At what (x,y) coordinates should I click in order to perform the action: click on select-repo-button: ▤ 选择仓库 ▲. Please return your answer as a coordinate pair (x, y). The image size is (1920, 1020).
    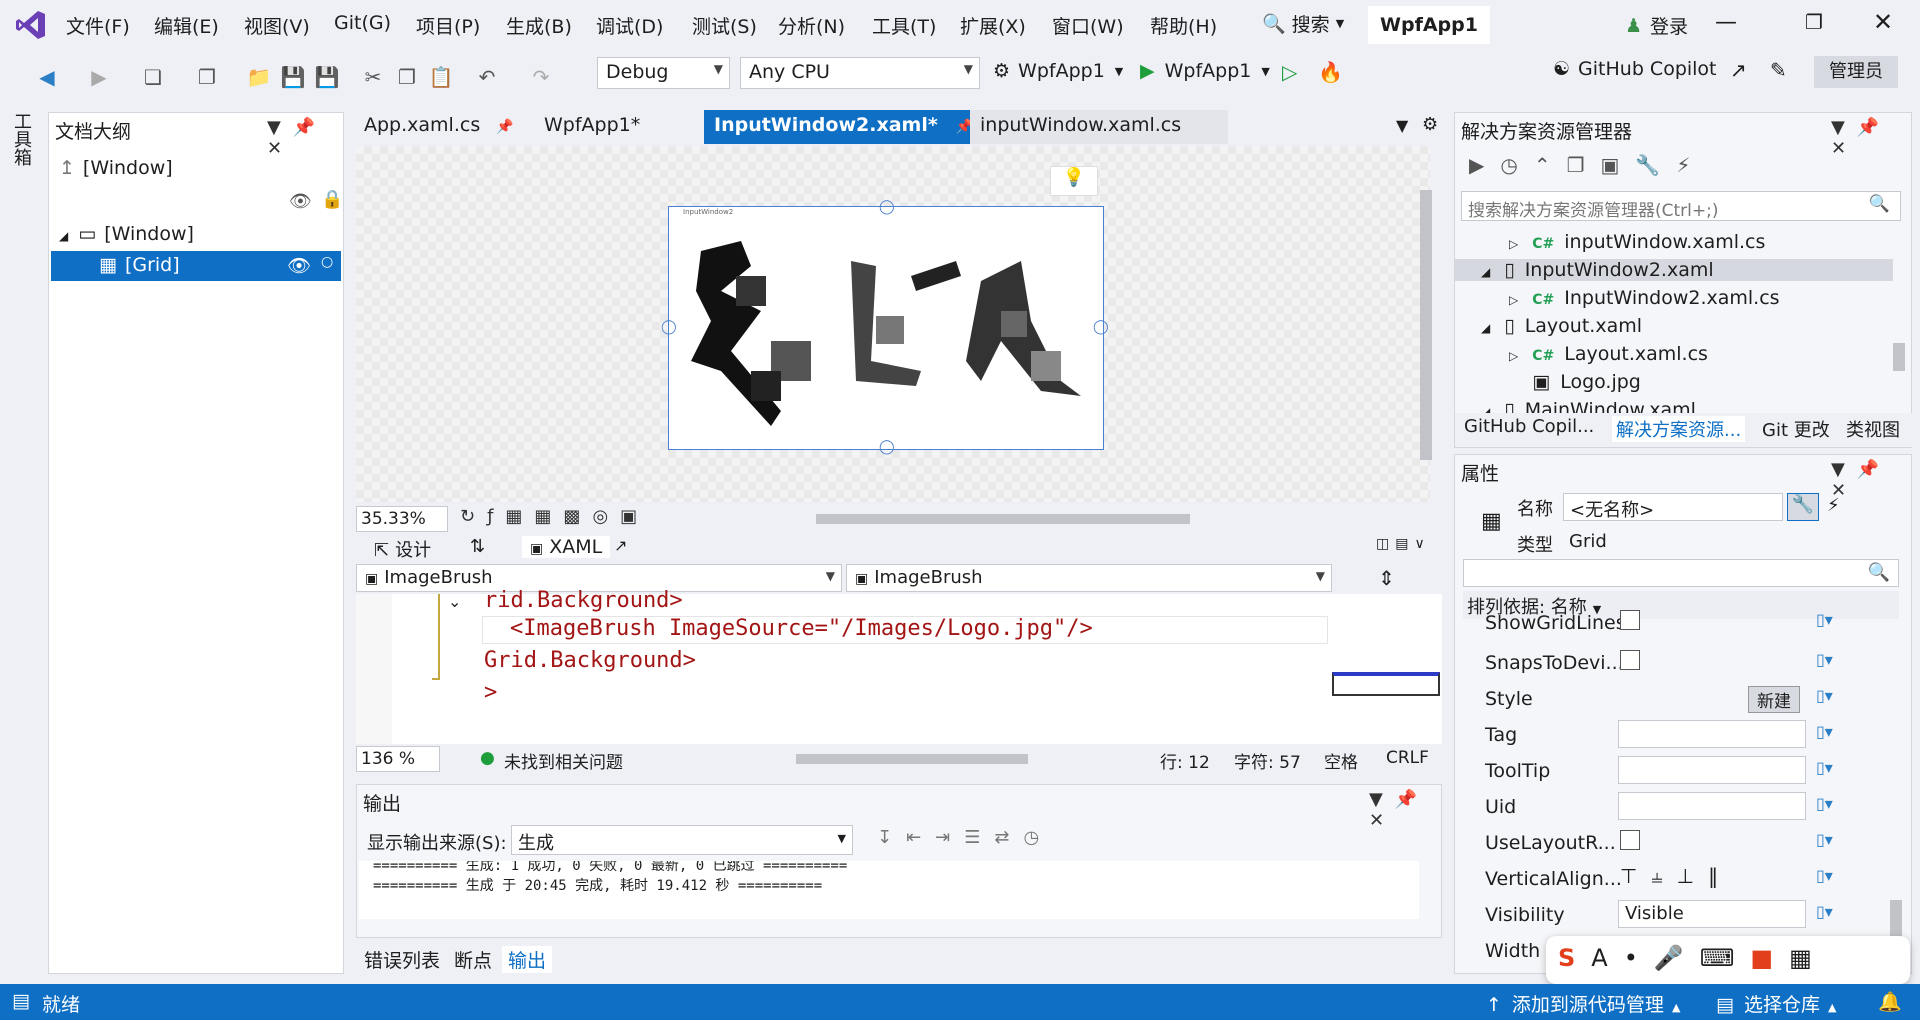
    Looking at the image, I should click on (1776, 1003).